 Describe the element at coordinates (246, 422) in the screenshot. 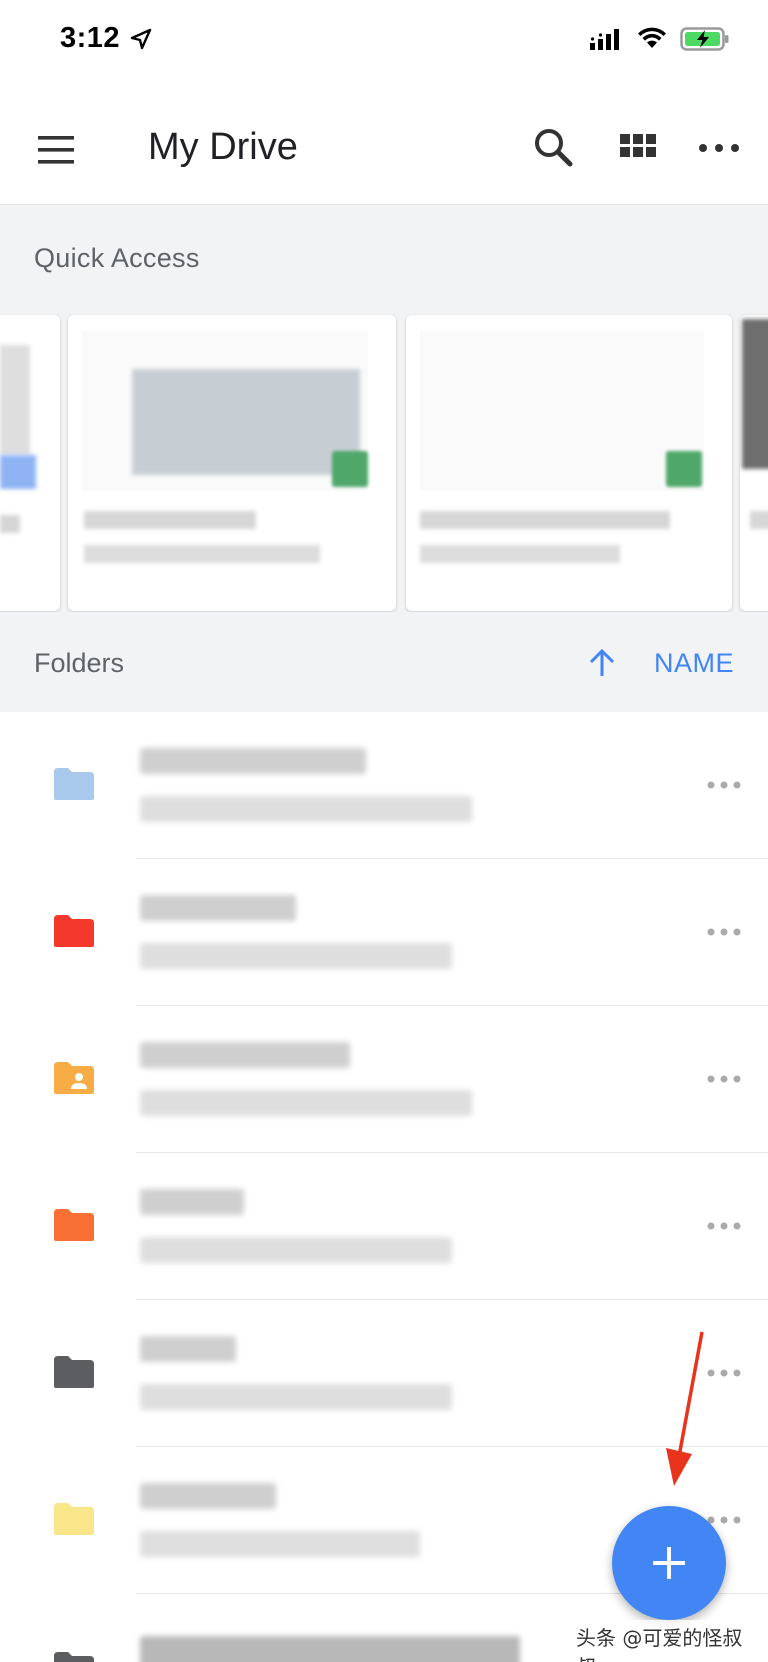

I see `quick-access-preview` at that location.